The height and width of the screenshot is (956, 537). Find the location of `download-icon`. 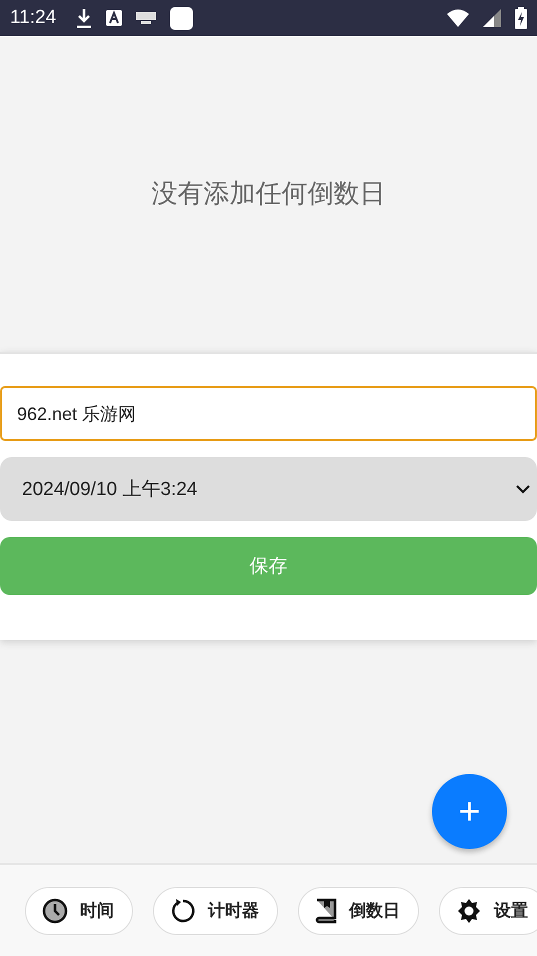

download-icon is located at coordinates (84, 18).